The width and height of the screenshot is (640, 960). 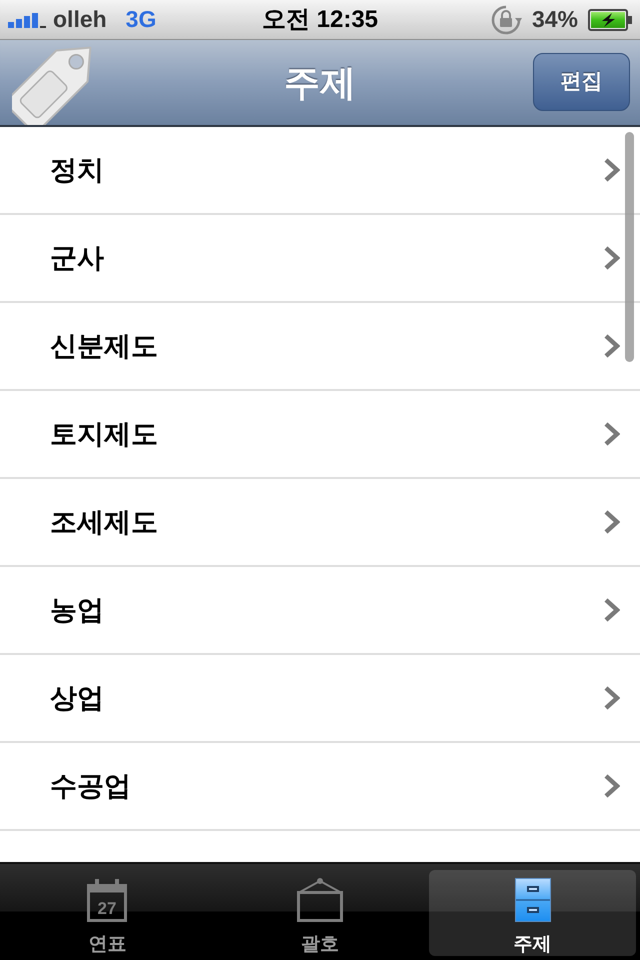 What do you see at coordinates (320, 20) in the screenshot?
I see `clock: 오전 12:35` at bounding box center [320, 20].